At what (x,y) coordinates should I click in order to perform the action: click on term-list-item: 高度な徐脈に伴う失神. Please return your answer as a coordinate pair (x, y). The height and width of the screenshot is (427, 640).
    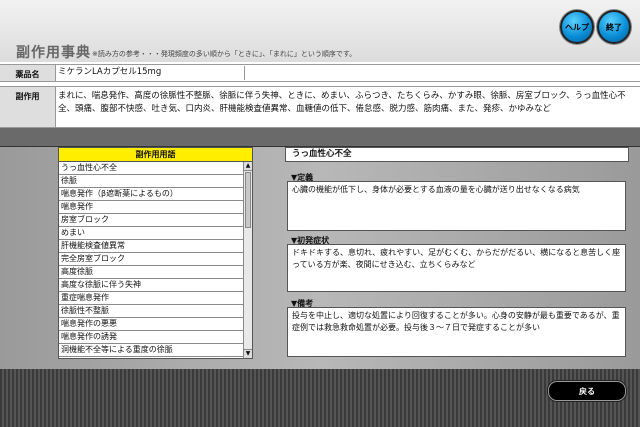
    Looking at the image, I should click on (151, 285).